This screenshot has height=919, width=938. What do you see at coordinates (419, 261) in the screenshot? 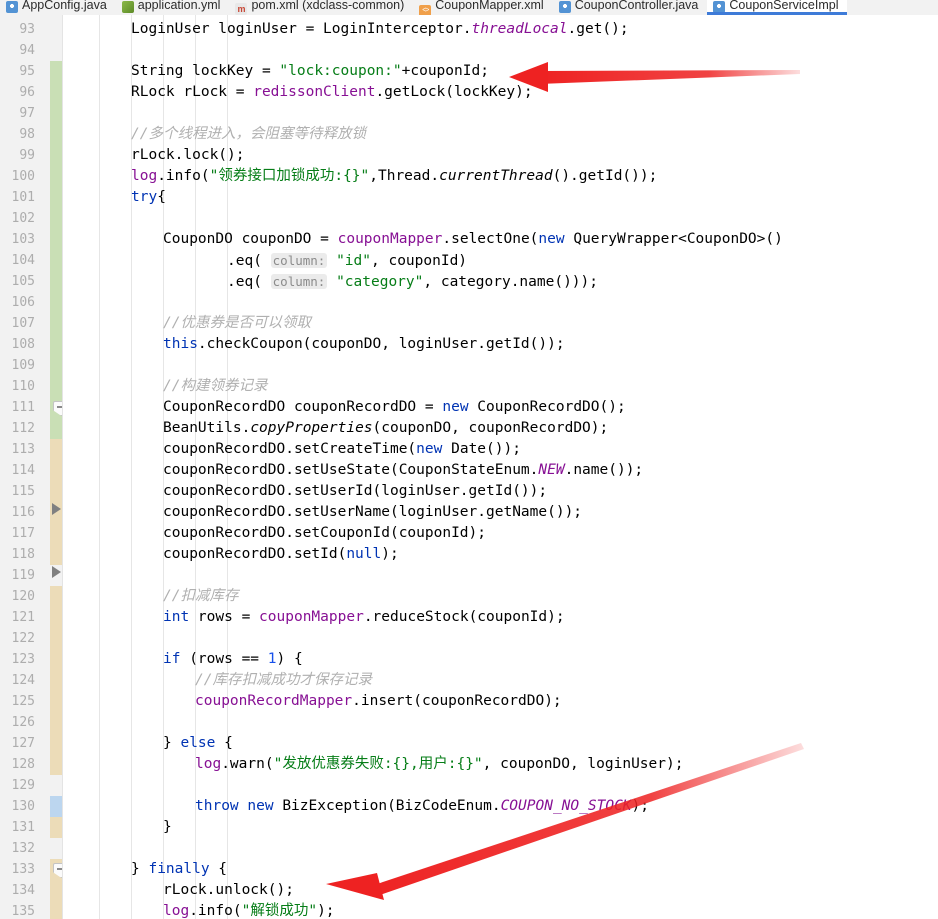
I see `code-token: , couponId)` at bounding box center [419, 261].